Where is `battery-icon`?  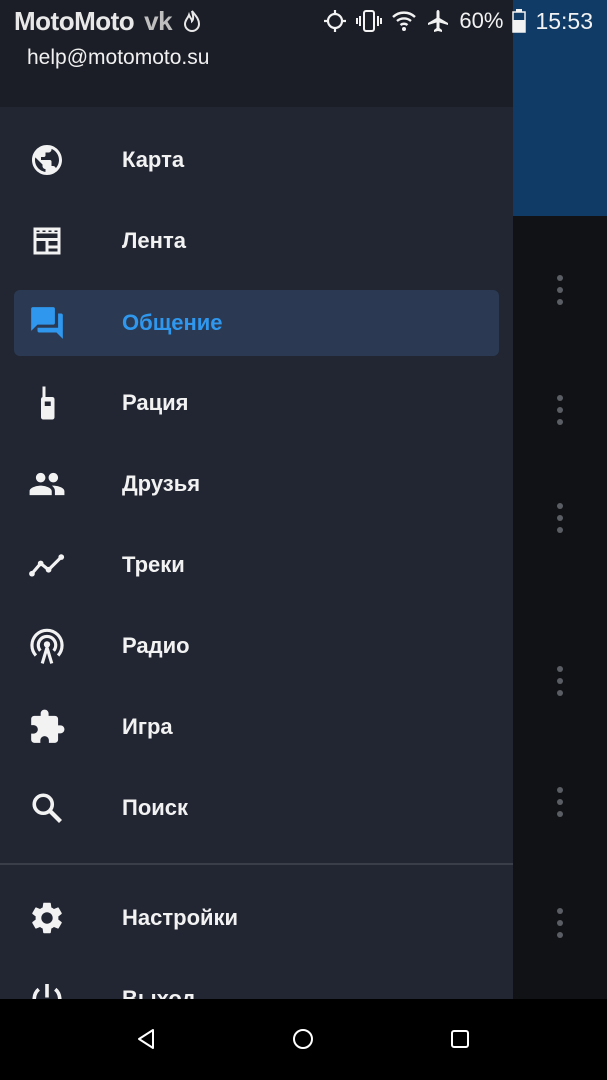
battery-icon is located at coordinates (519, 21).